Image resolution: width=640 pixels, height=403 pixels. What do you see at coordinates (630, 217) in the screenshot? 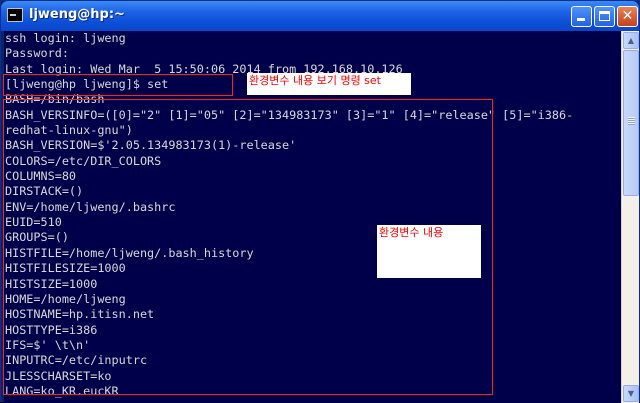
I see `vertical-scrollbar: ▲ ▼` at bounding box center [630, 217].